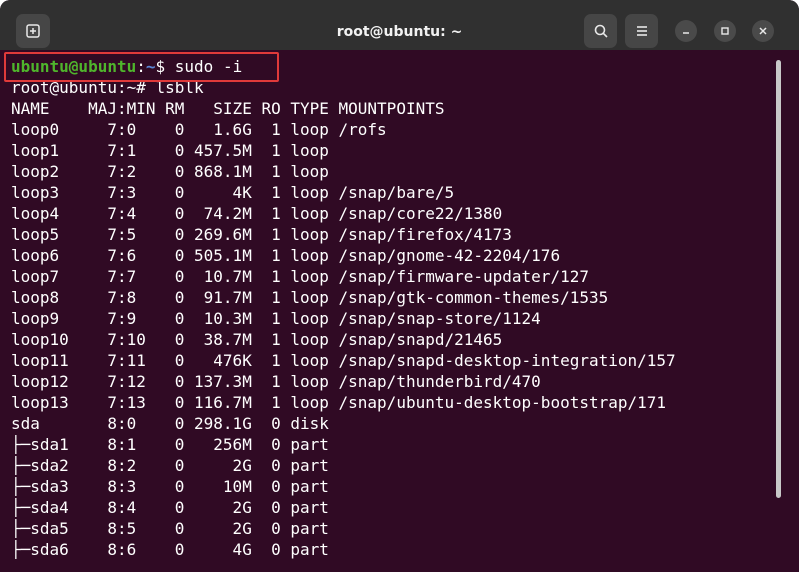 This screenshot has width=799, height=572. What do you see at coordinates (141, 67) in the screenshot?
I see `command-highlight-box` at bounding box center [141, 67].